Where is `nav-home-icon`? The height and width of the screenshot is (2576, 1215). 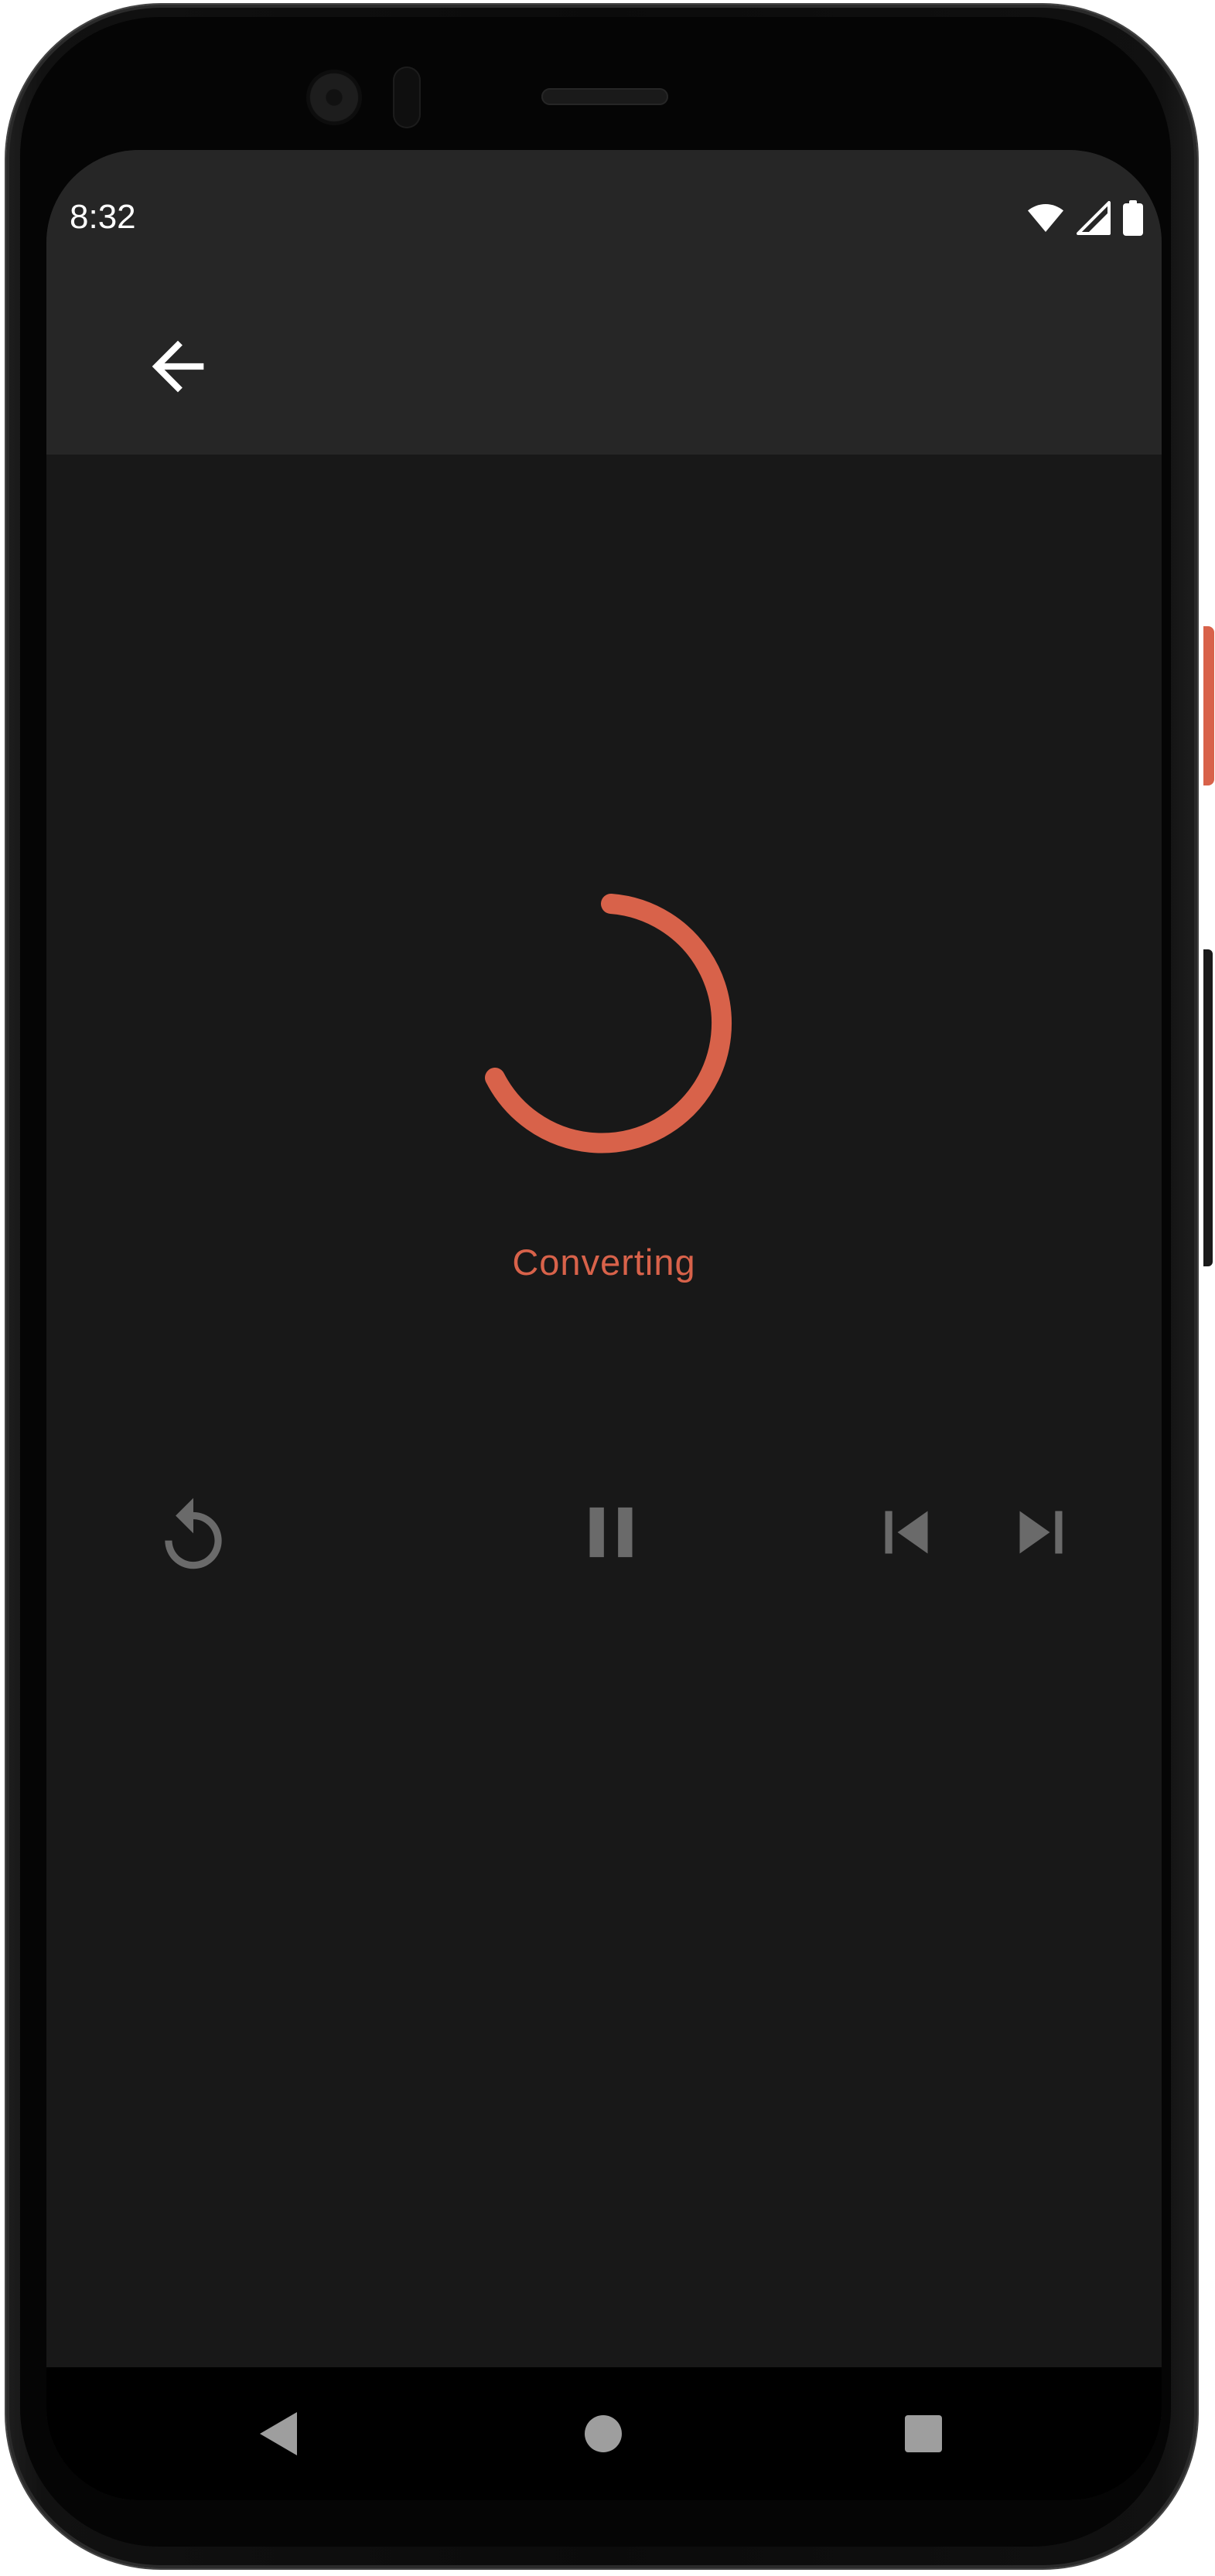
nav-home-icon is located at coordinates (603, 2433).